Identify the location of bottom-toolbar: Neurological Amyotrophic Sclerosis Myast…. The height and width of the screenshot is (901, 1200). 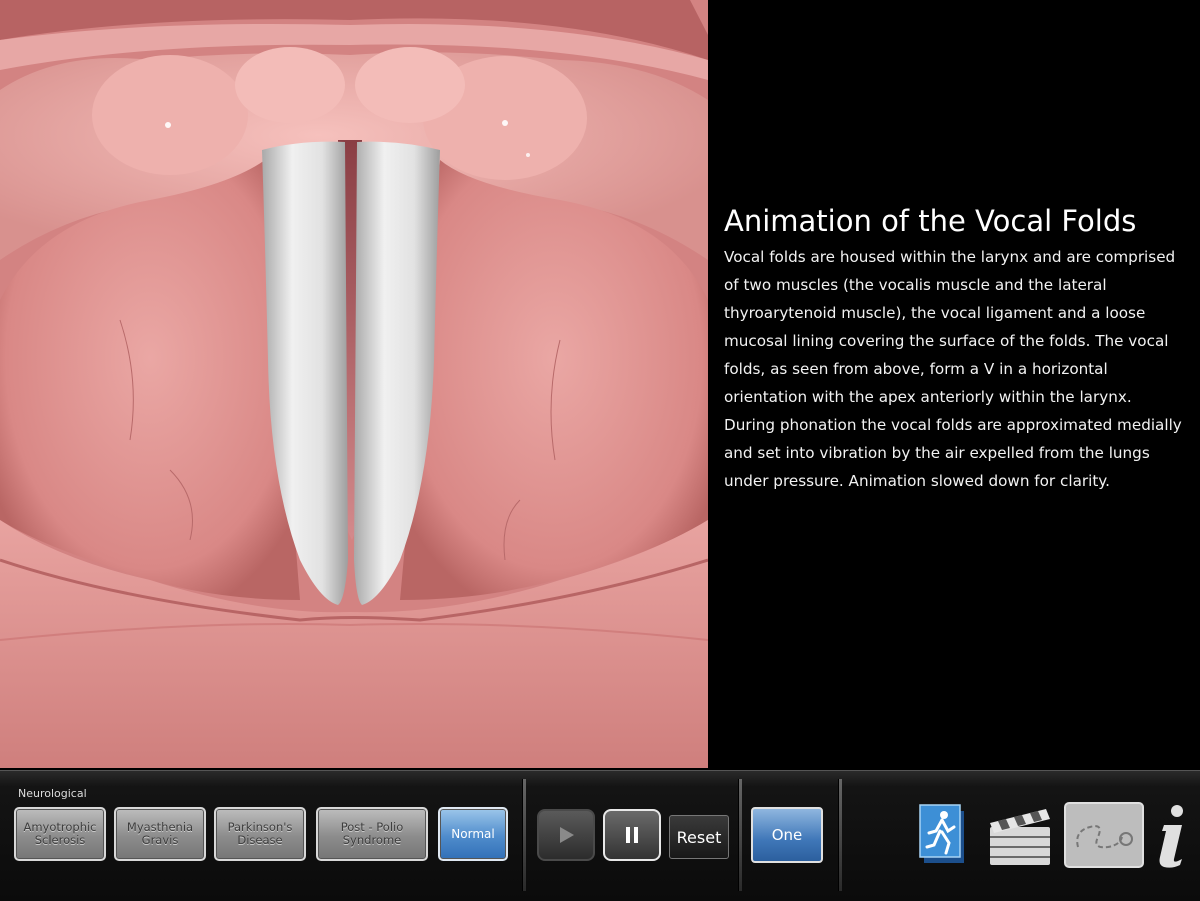
(600, 835).